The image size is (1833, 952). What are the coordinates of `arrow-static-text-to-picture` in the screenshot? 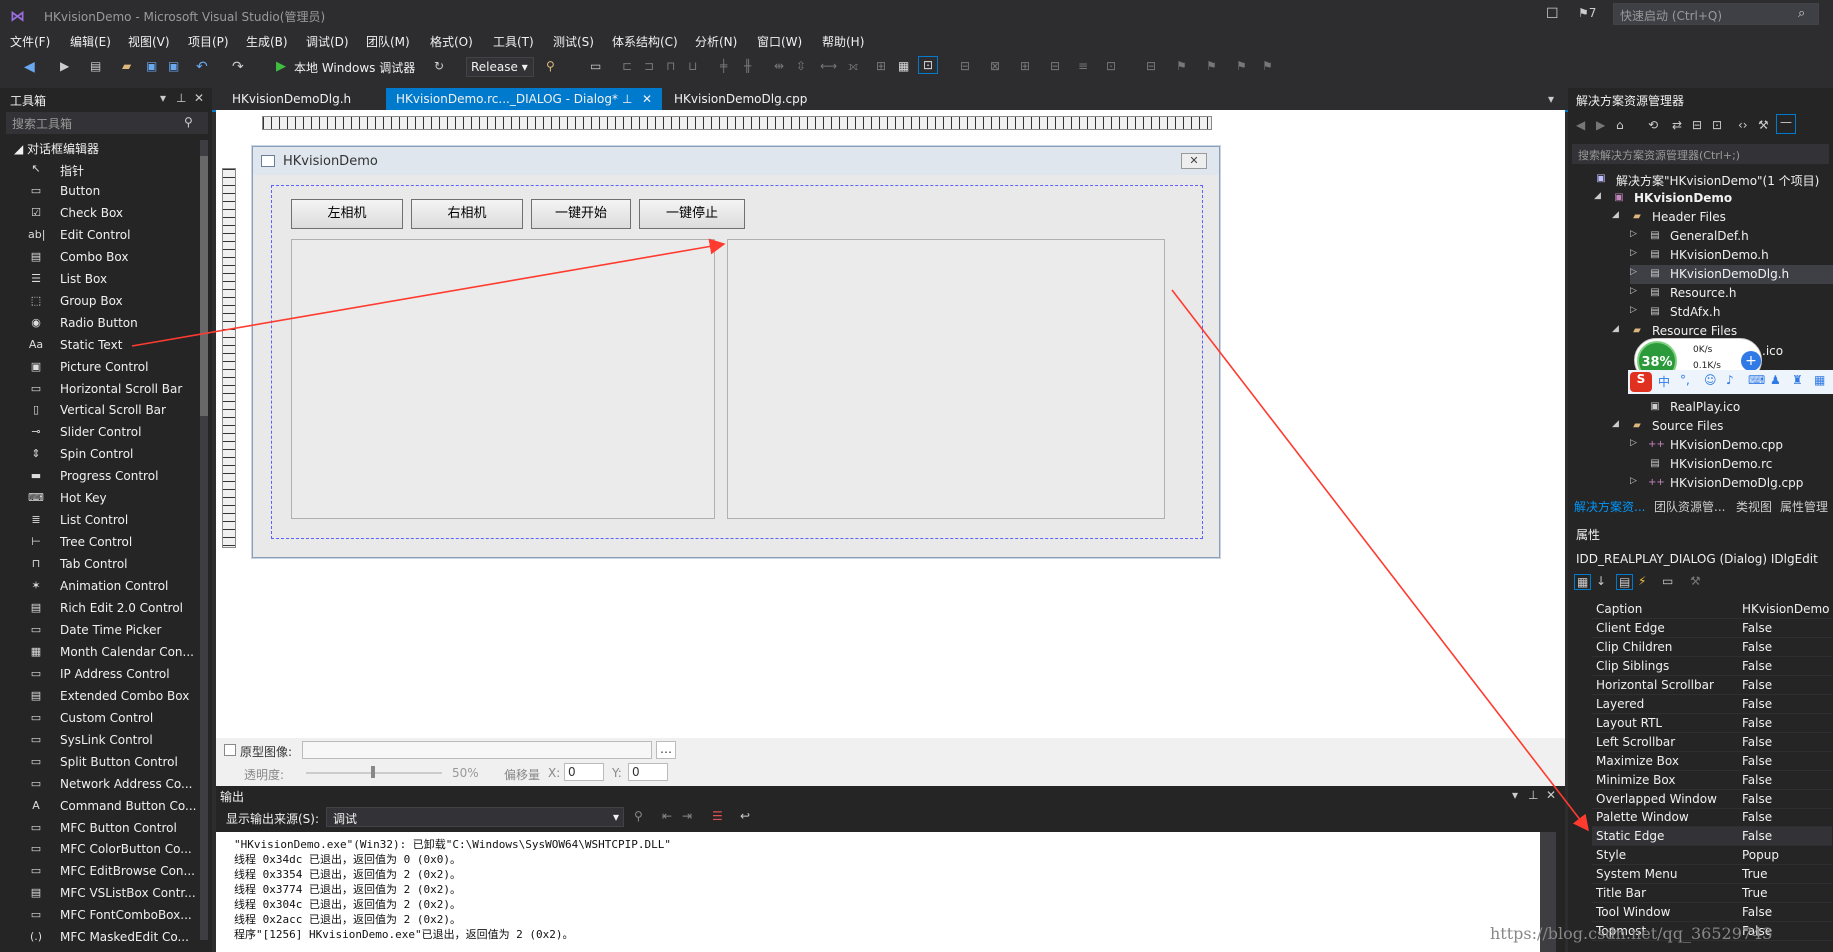 It's located at (428, 292).